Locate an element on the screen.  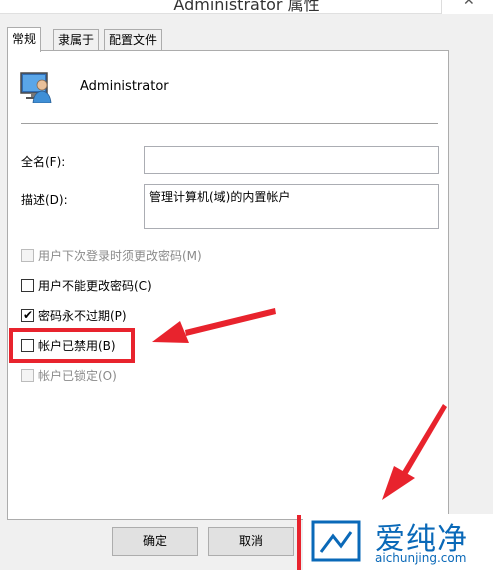
arrow-to-buttons is located at coordinates (414, 452).